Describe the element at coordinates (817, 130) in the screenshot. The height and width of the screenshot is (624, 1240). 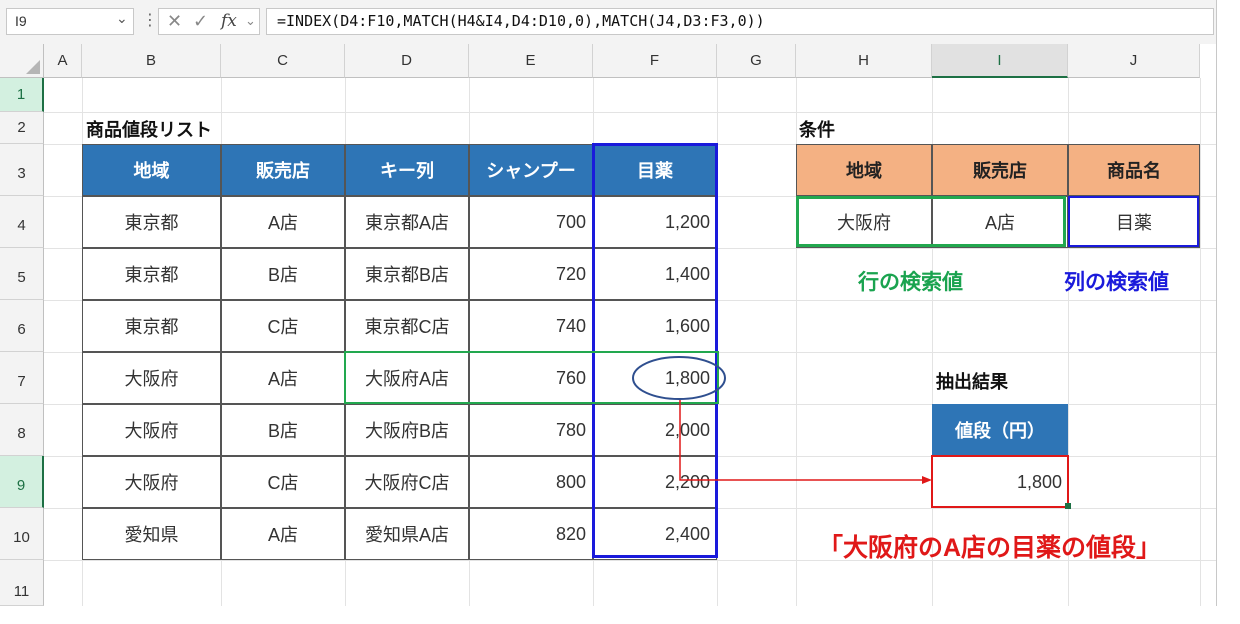
I see `condition-title: 条件` at that location.